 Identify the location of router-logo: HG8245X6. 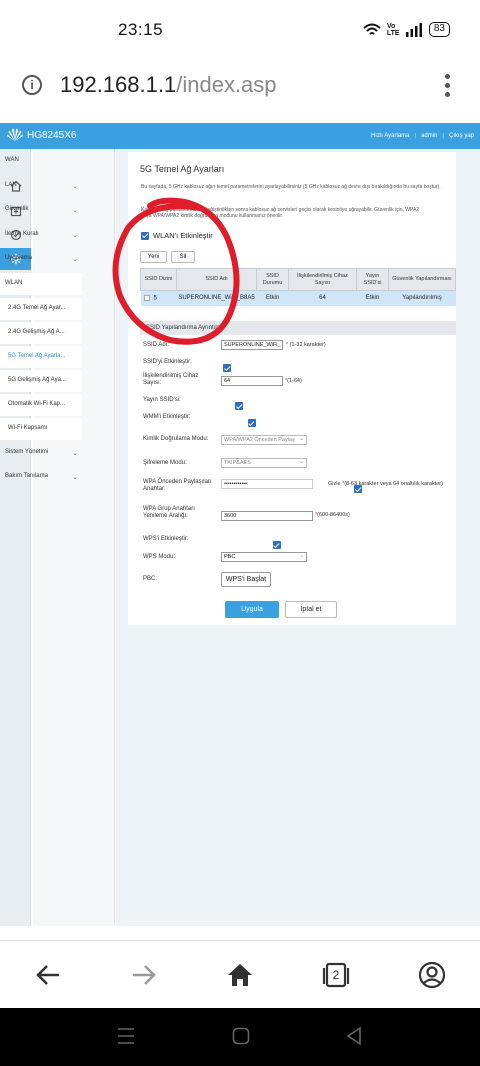
(41, 135).